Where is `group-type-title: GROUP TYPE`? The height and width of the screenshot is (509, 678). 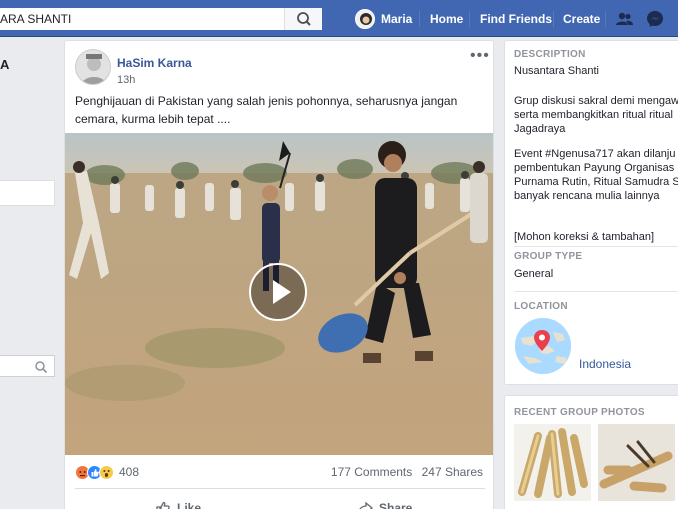
group-type-title: GROUP TYPE is located at coordinates (548, 256).